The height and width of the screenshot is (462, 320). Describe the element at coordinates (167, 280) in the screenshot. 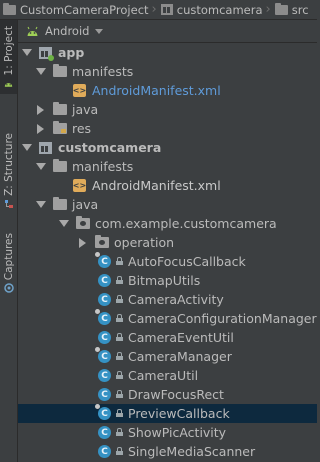

I see `tree-class-row: C BitmapUtils` at that location.